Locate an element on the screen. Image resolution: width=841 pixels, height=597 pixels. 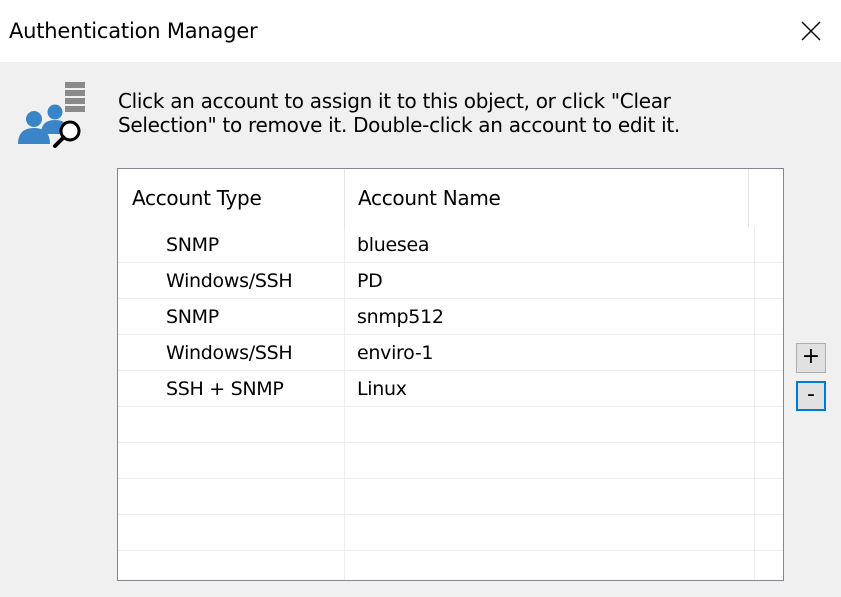
column-header-account-type: Account Type is located at coordinates (232, 198).